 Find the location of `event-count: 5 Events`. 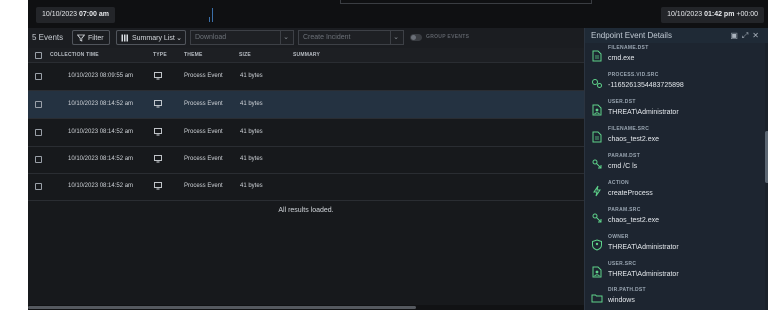

event-count: 5 Events is located at coordinates (48, 37).